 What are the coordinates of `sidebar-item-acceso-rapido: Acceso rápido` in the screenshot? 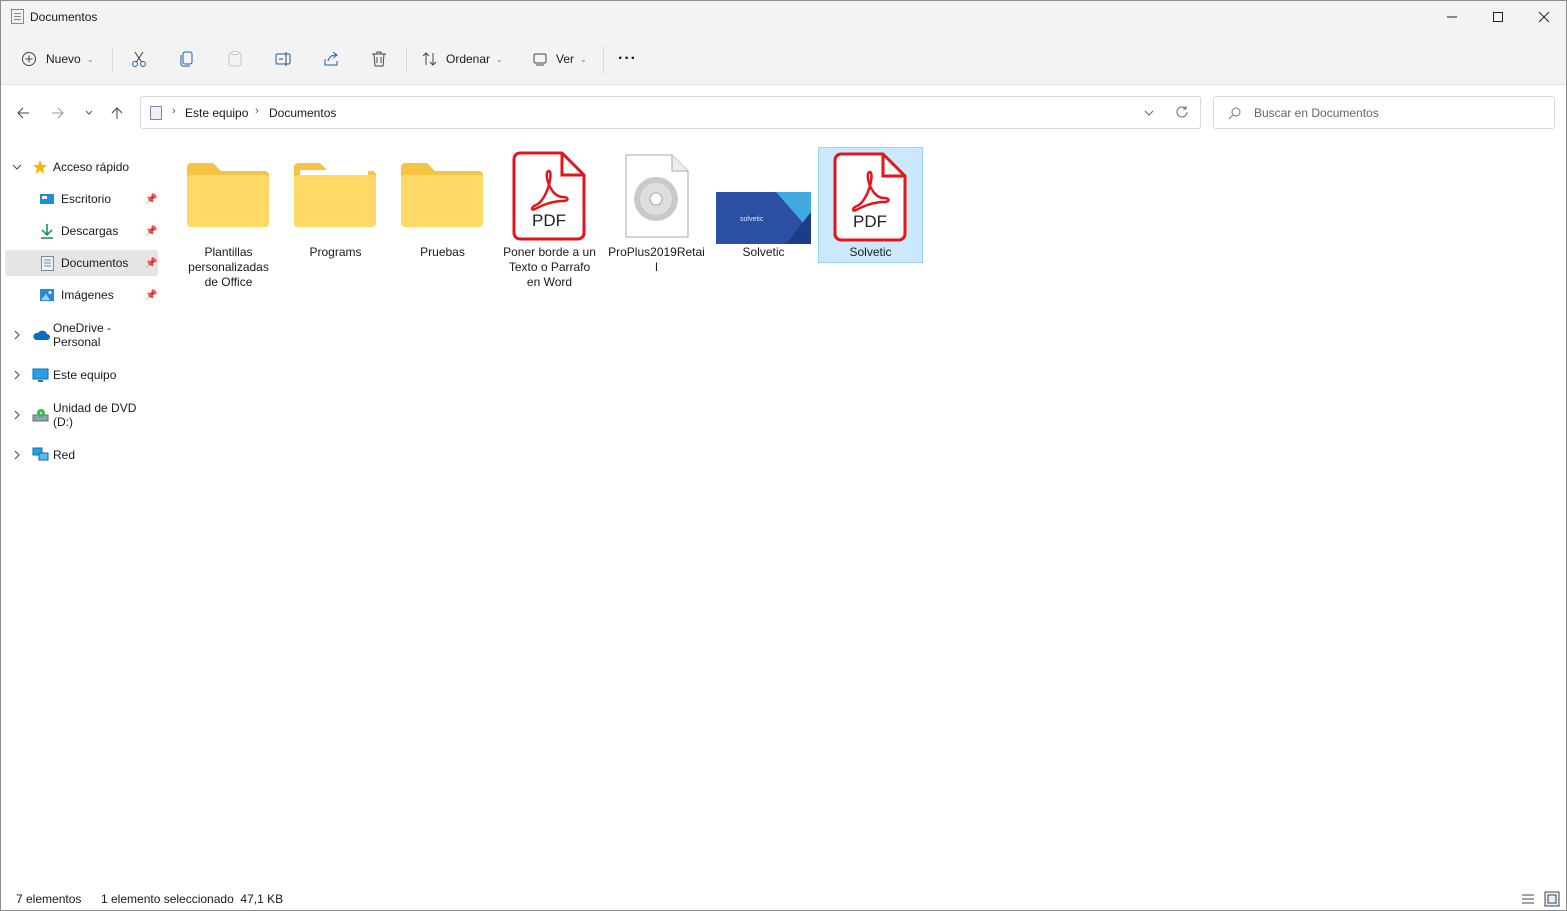 It's located at (81, 167).